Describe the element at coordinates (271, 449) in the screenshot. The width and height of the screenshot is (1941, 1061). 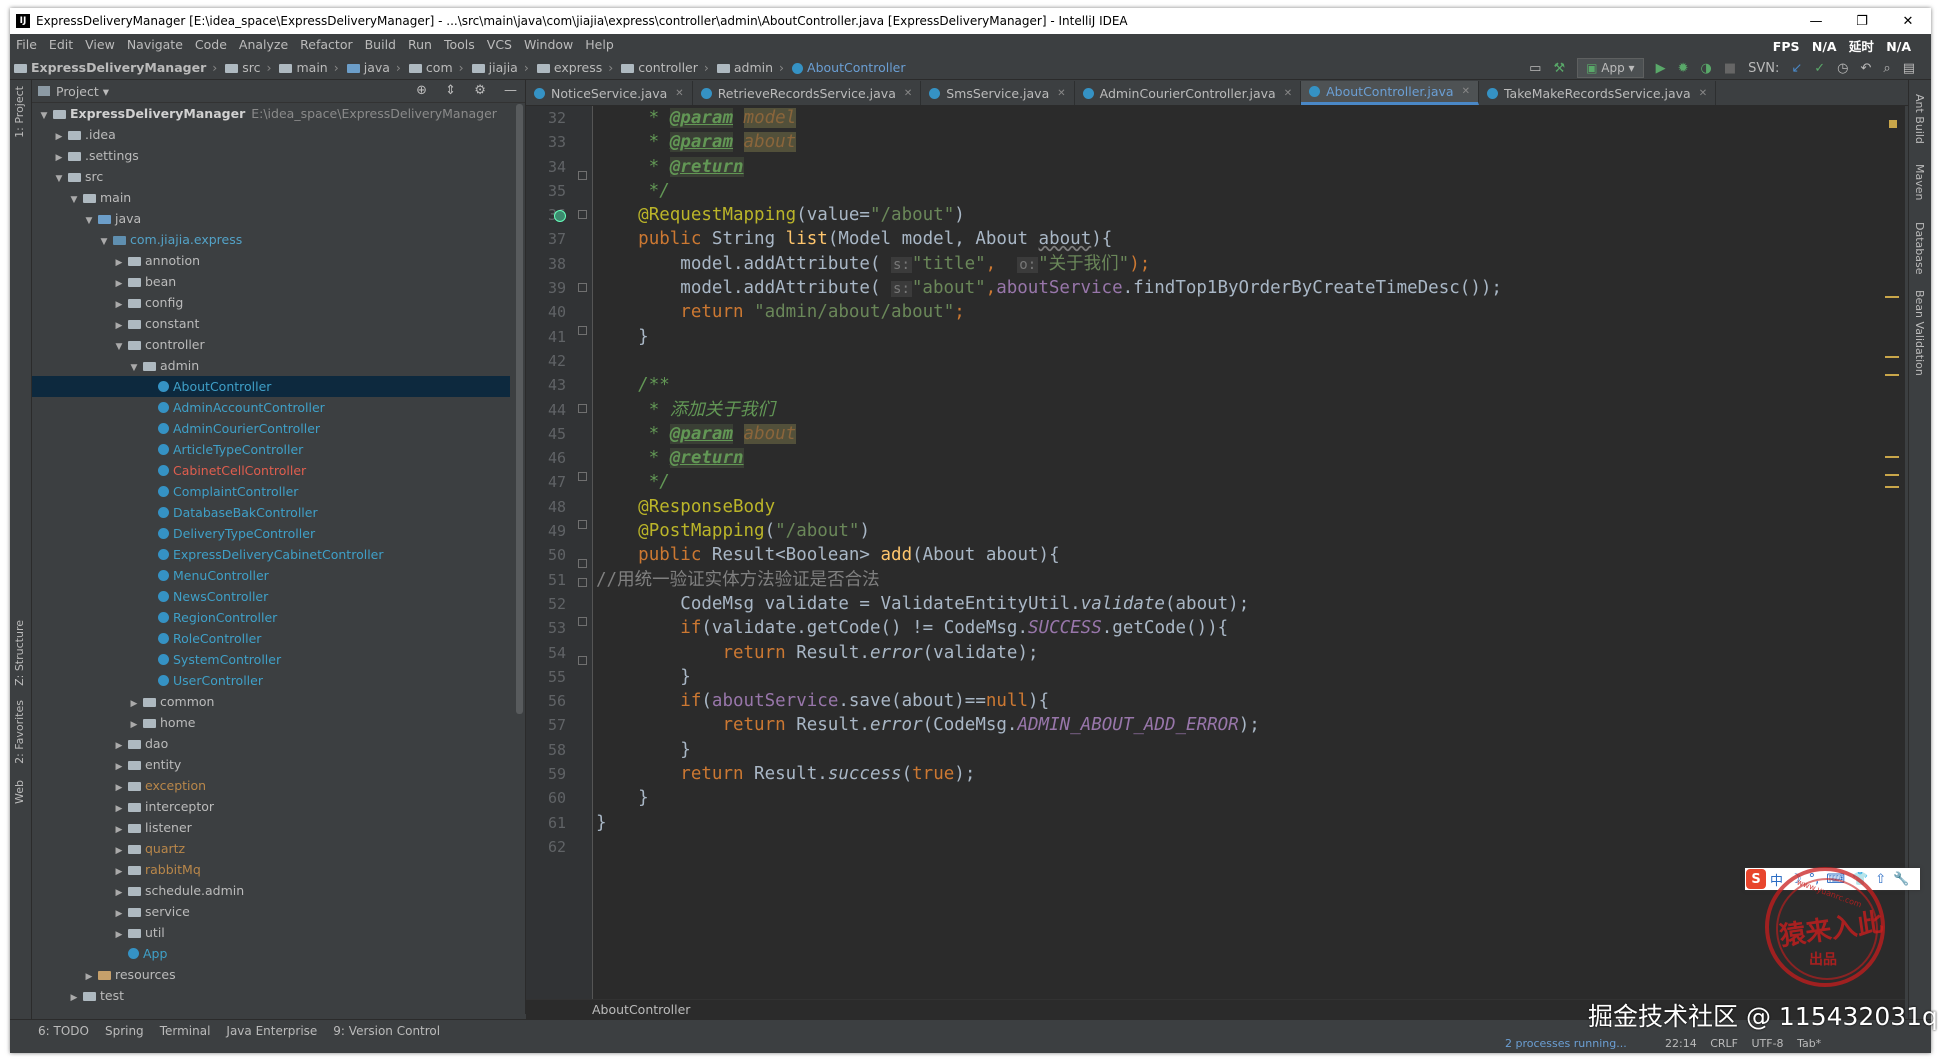
I see `tree-item-articletypecontroller: ArticleTypeController` at that location.